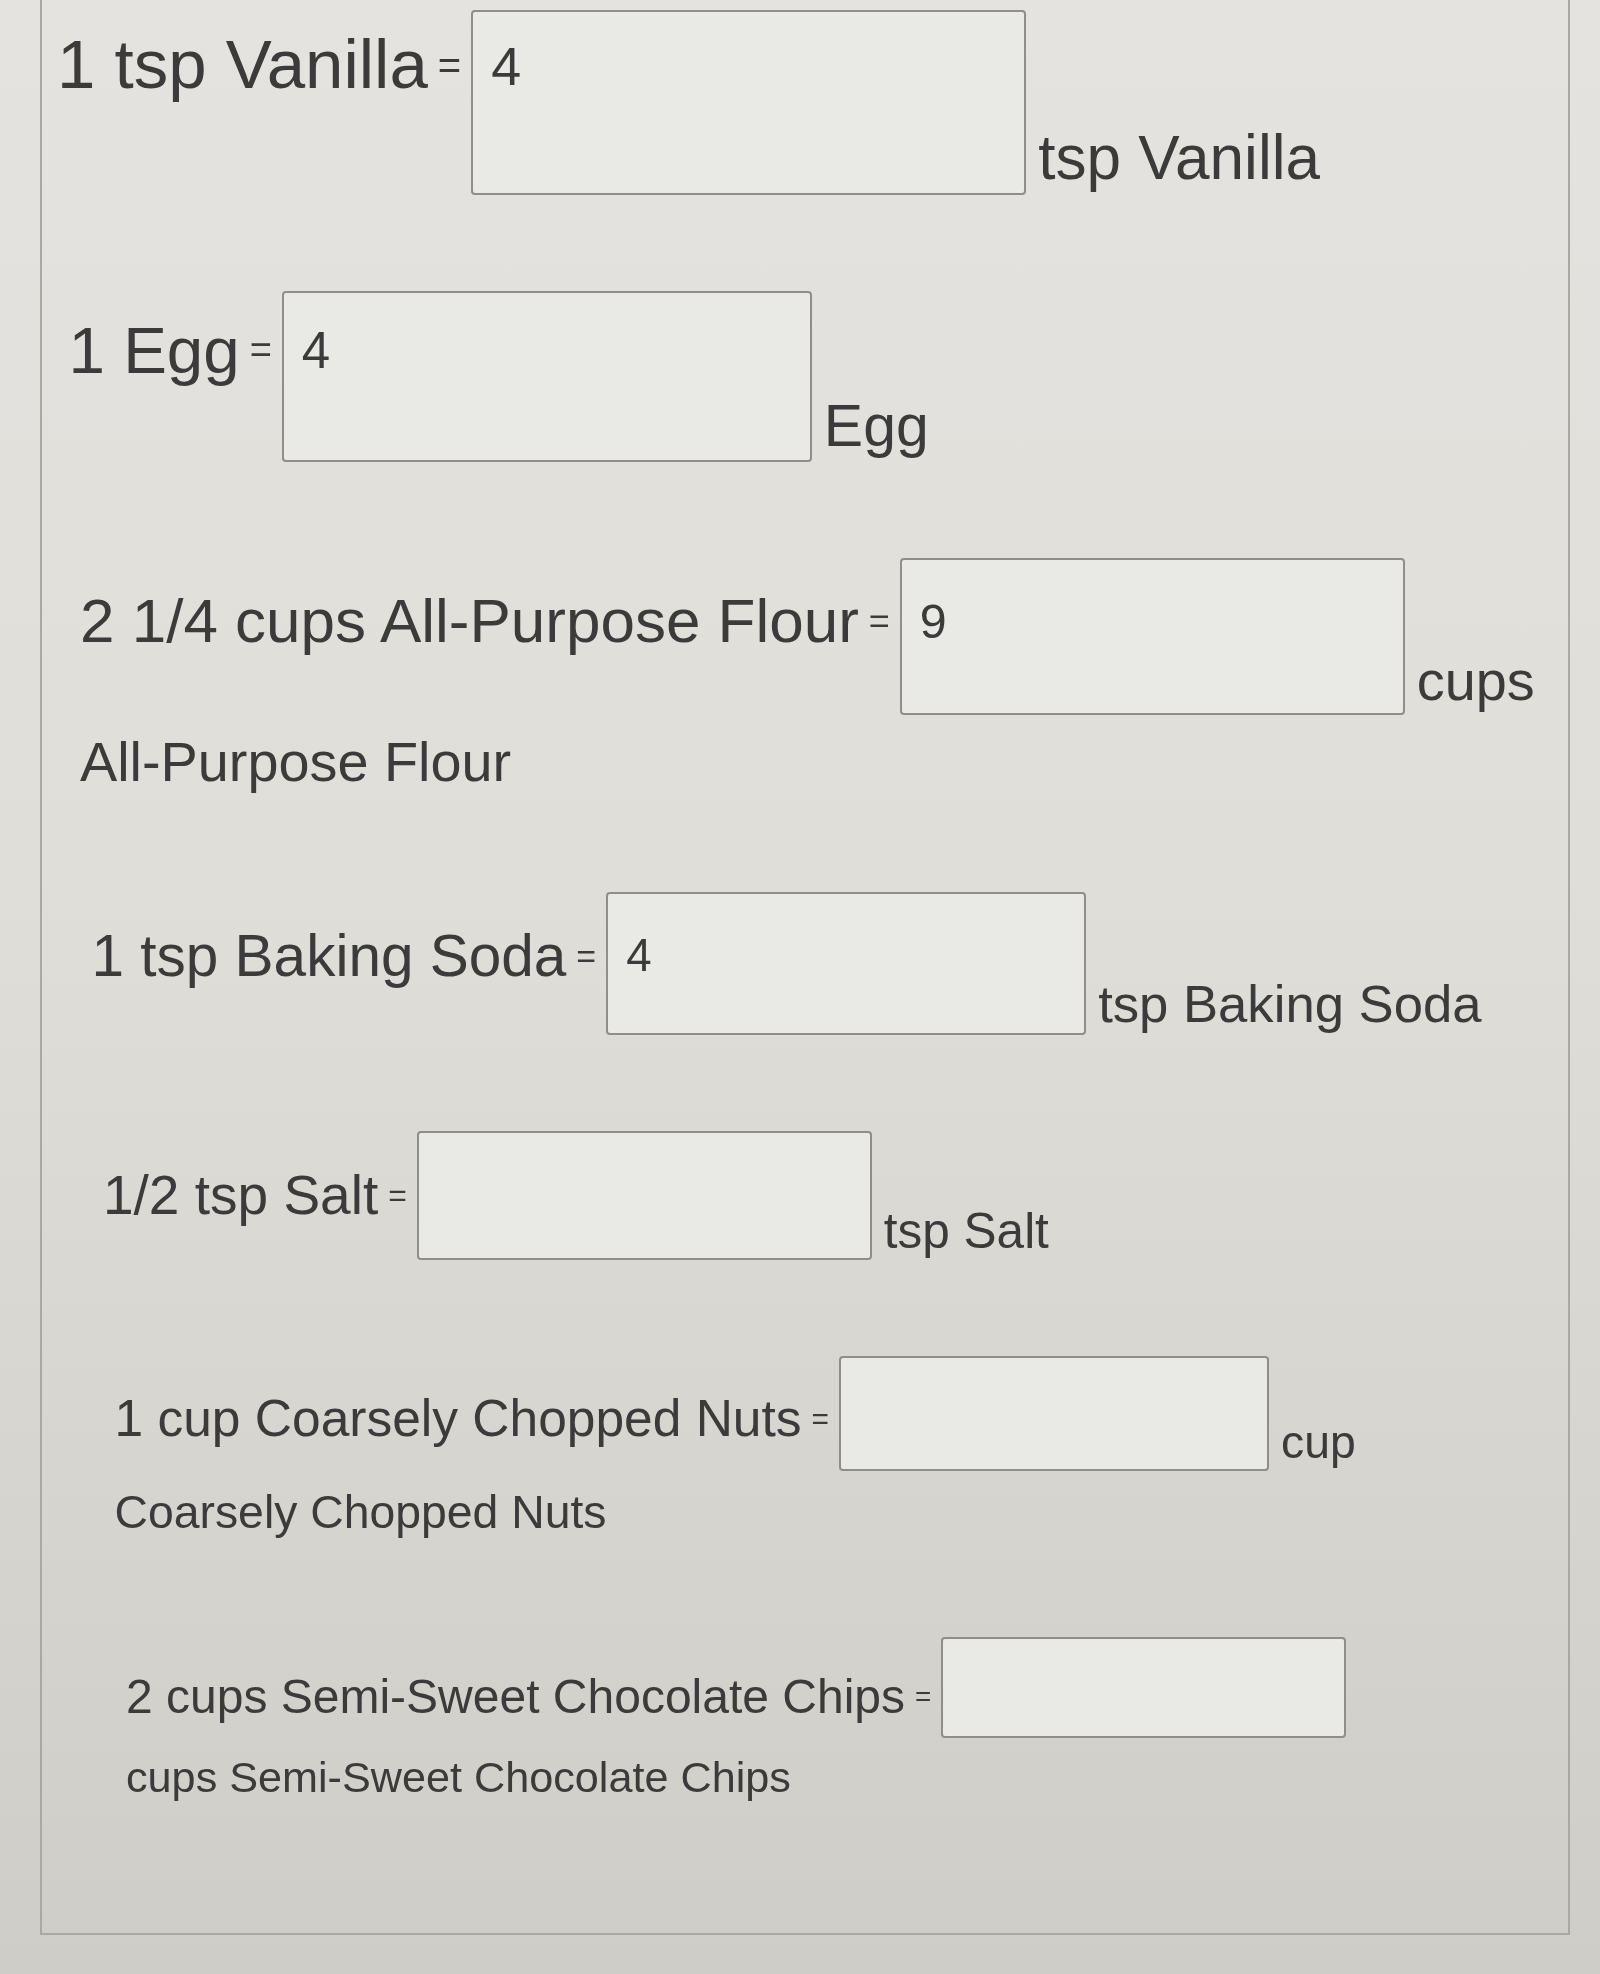  What do you see at coordinates (1179, 157) in the screenshot?
I see `unit-label: tsp Vanilla` at bounding box center [1179, 157].